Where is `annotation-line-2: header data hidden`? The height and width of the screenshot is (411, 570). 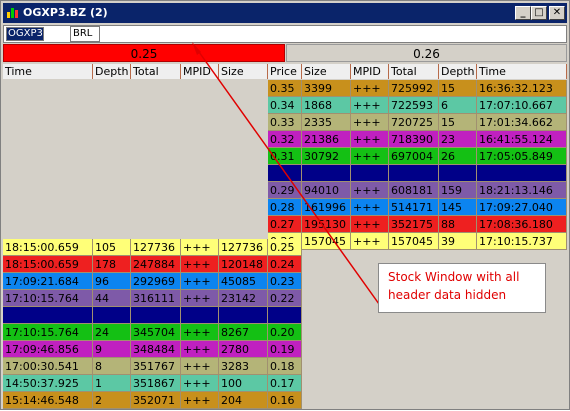 annotation-line-2: header data hidden is located at coordinates (447, 295).